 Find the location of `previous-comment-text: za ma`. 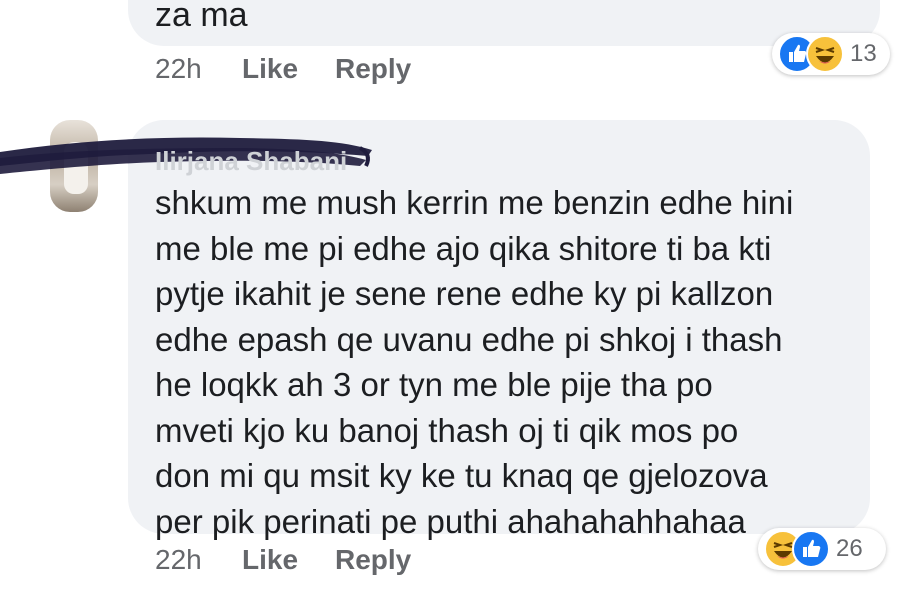

previous-comment-text: za ma is located at coordinates (201, 17).